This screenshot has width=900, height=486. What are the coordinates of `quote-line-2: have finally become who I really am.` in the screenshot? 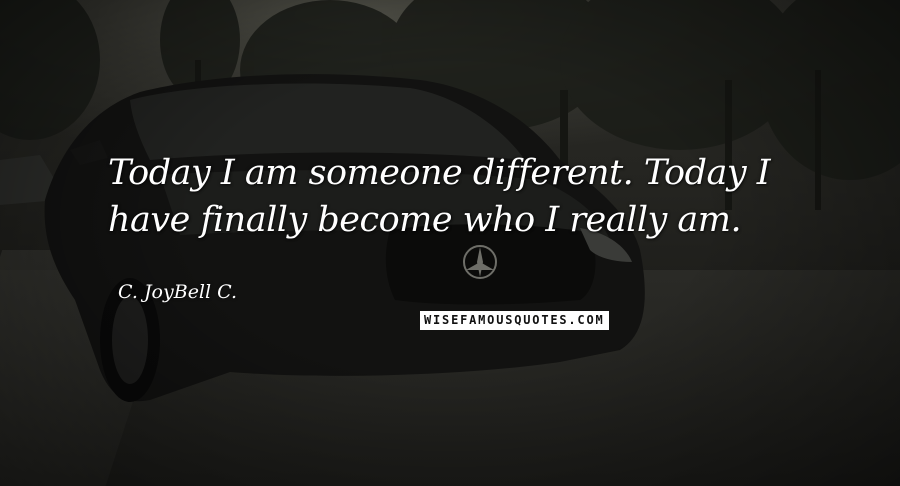 It's located at (425, 220).